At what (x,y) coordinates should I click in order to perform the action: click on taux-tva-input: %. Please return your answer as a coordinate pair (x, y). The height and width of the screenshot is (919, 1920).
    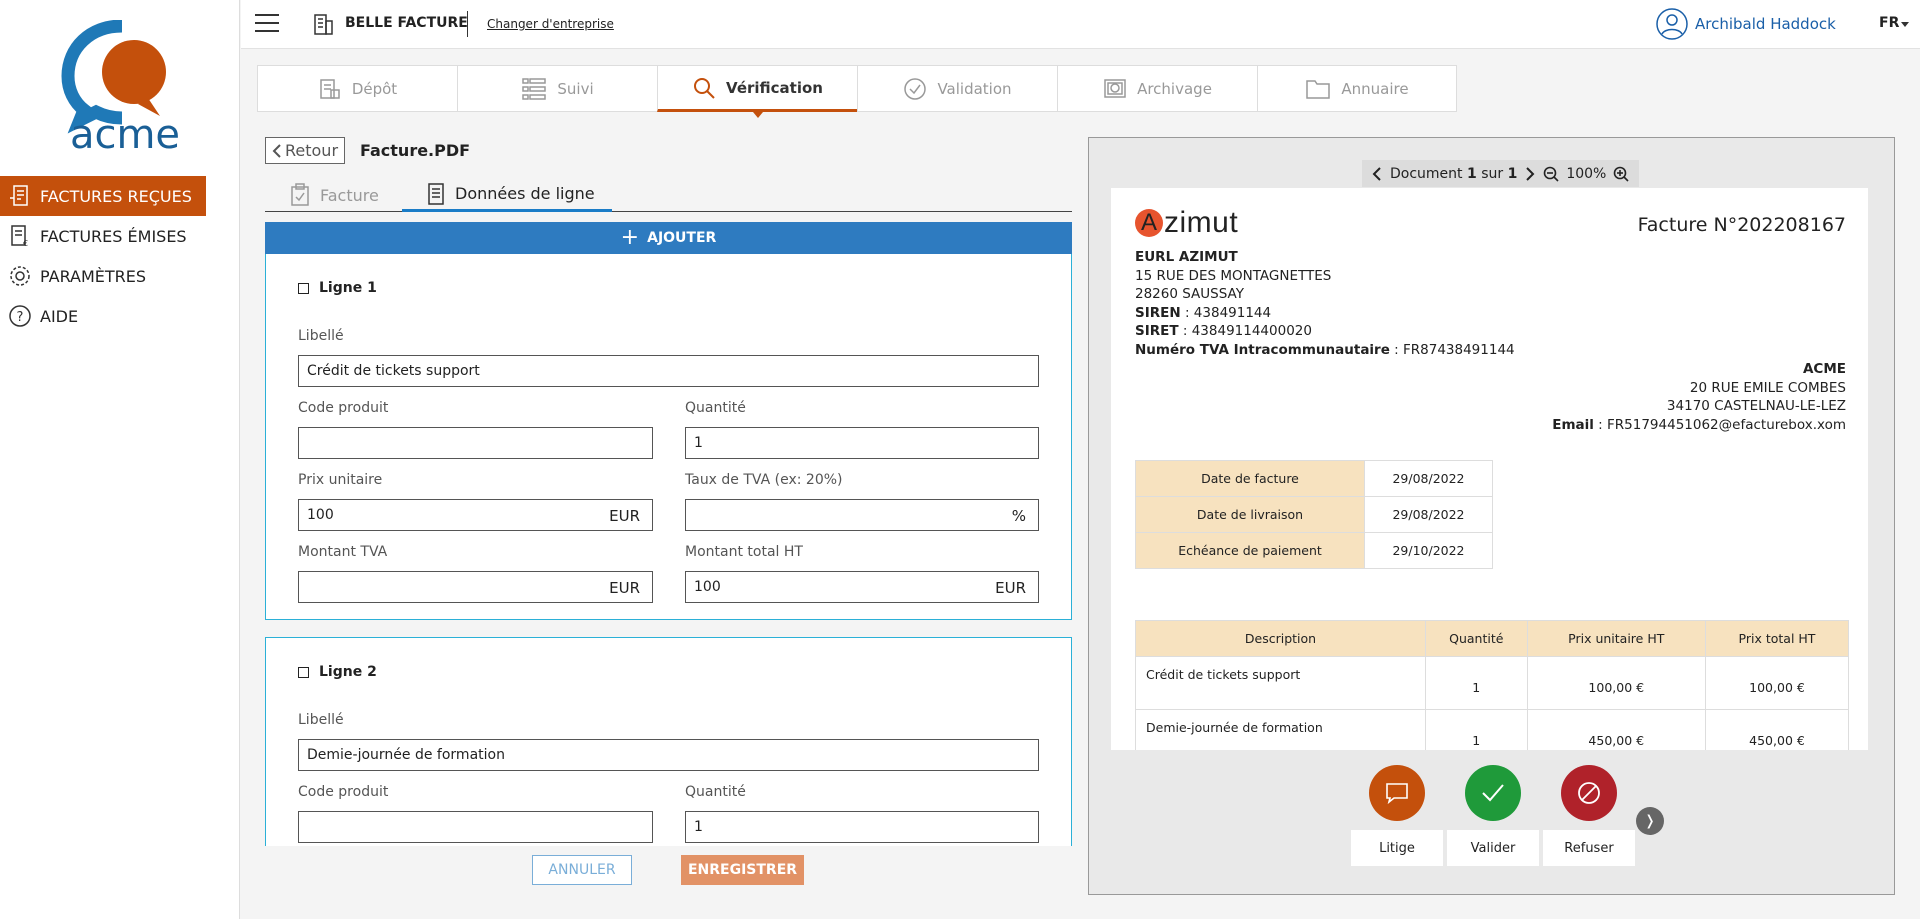
    Looking at the image, I should click on (862, 515).